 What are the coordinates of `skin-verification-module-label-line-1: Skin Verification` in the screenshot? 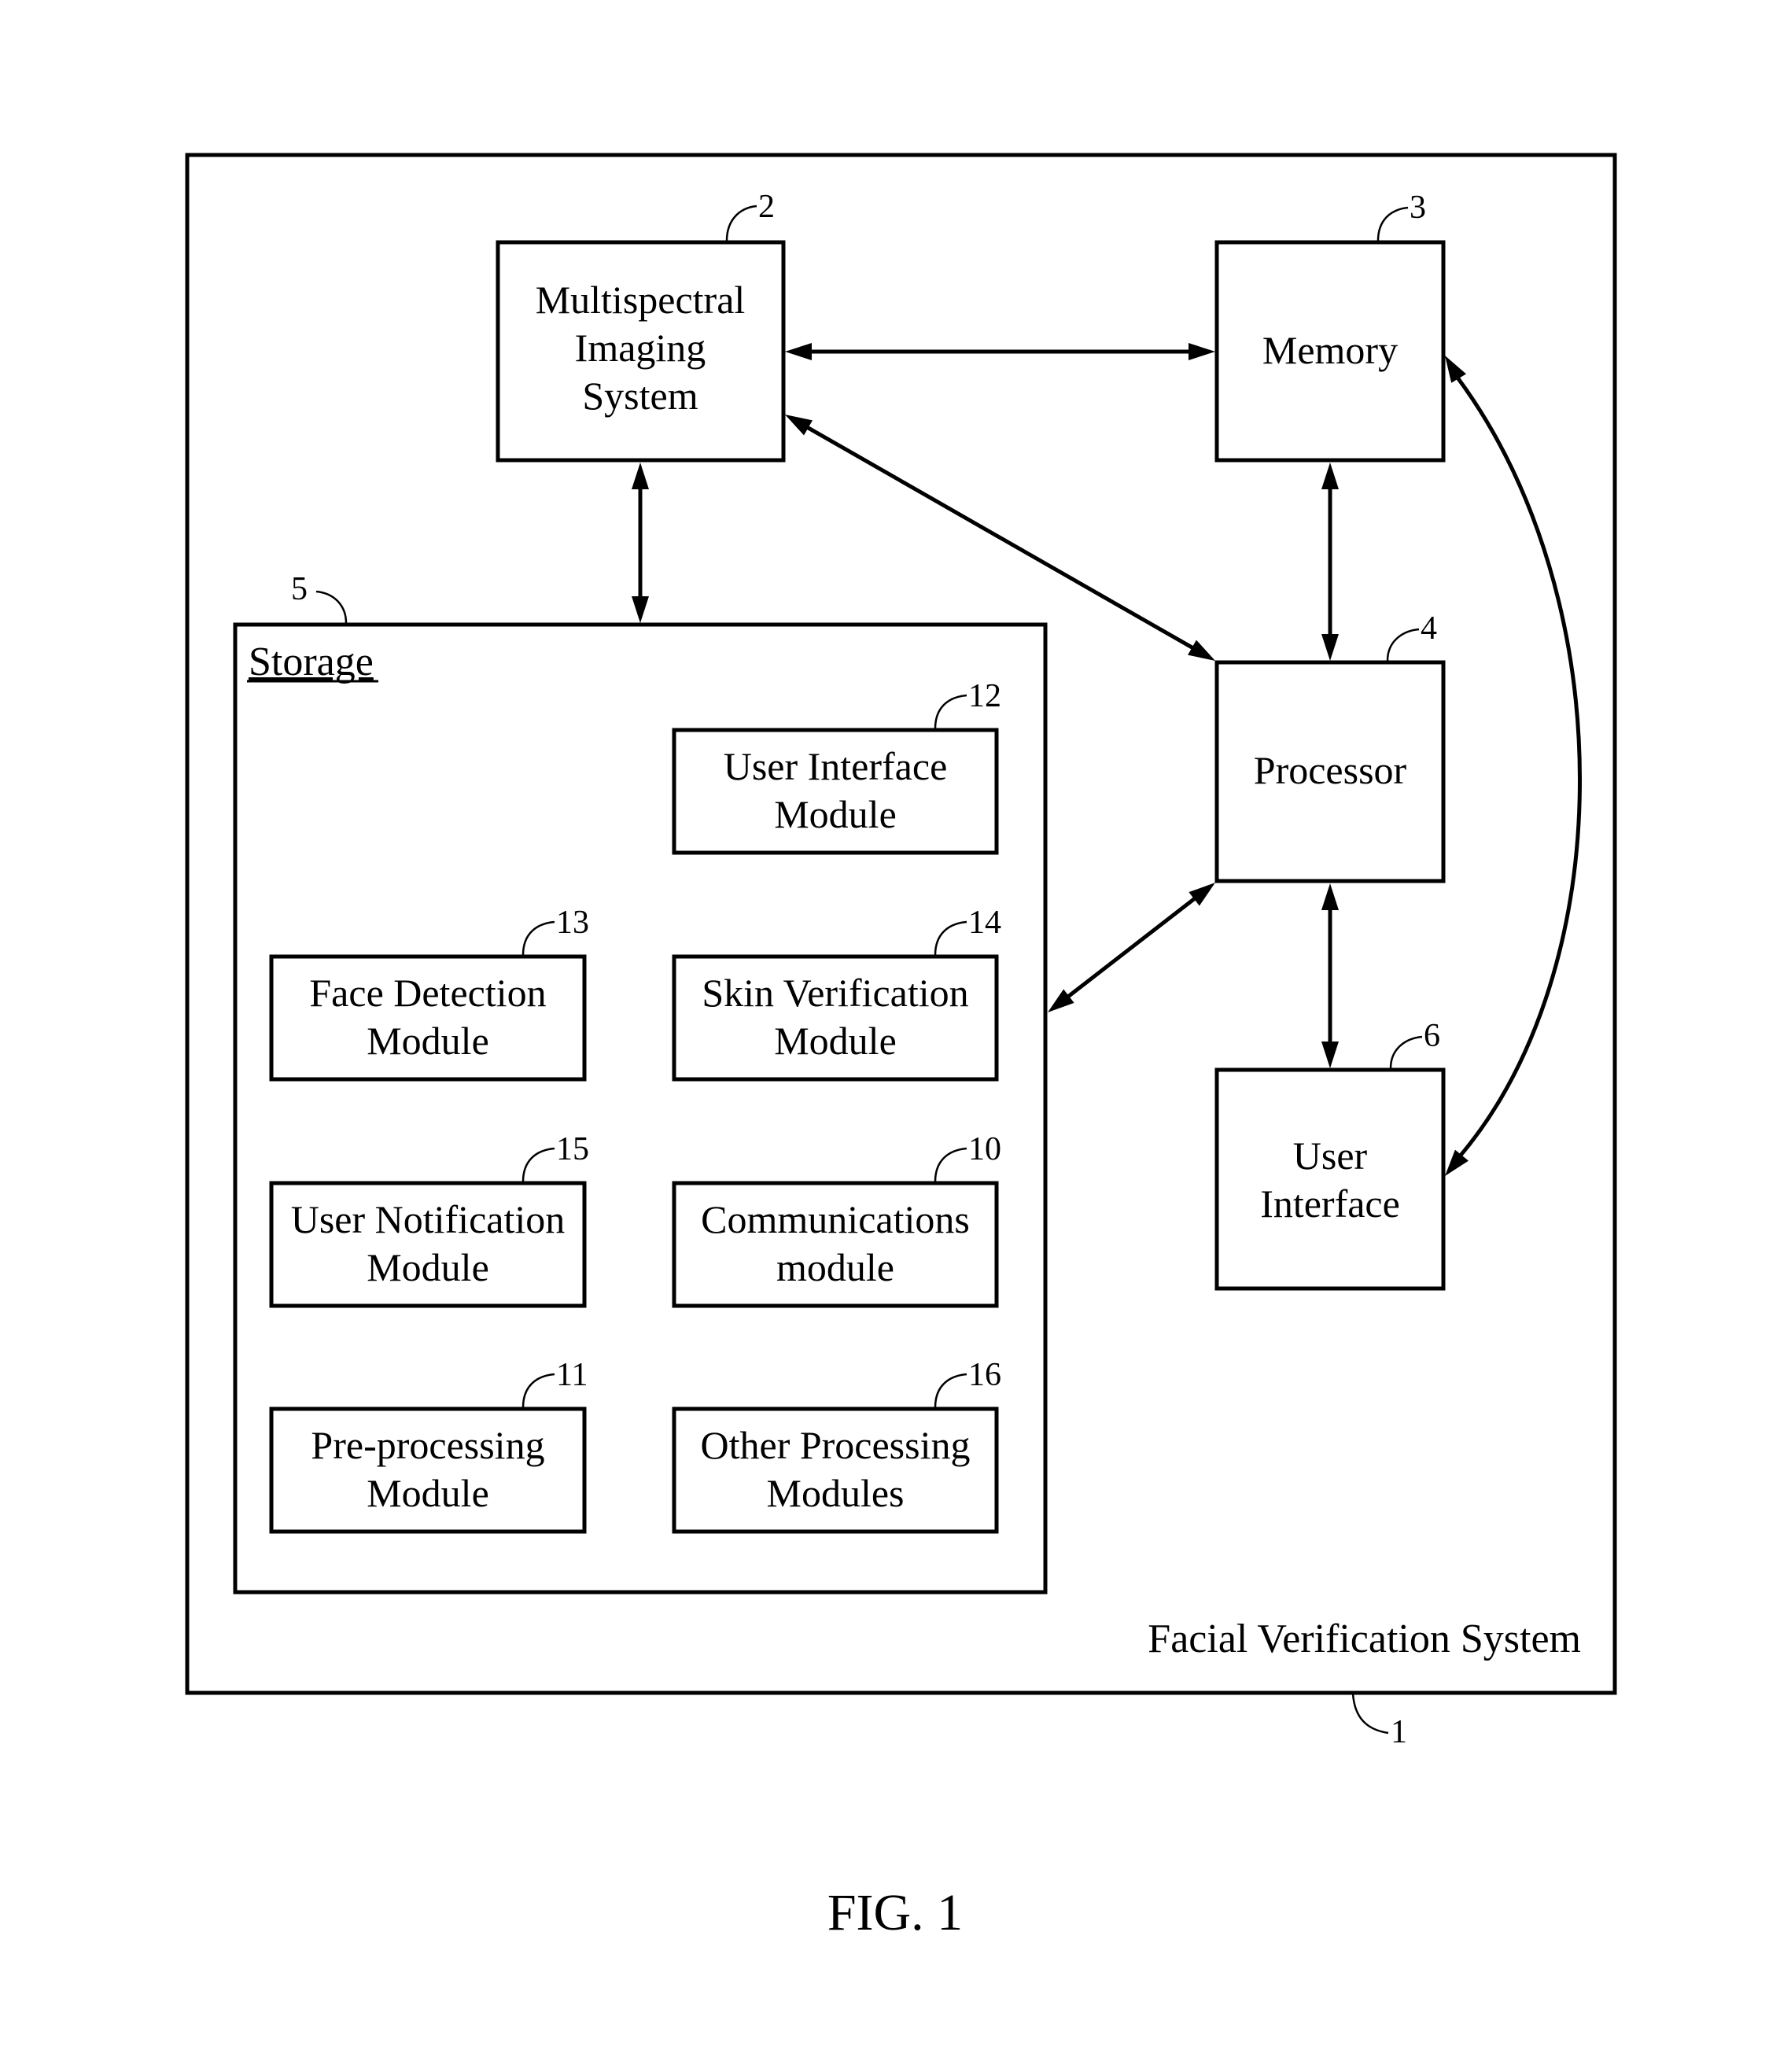 It's located at (835, 993).